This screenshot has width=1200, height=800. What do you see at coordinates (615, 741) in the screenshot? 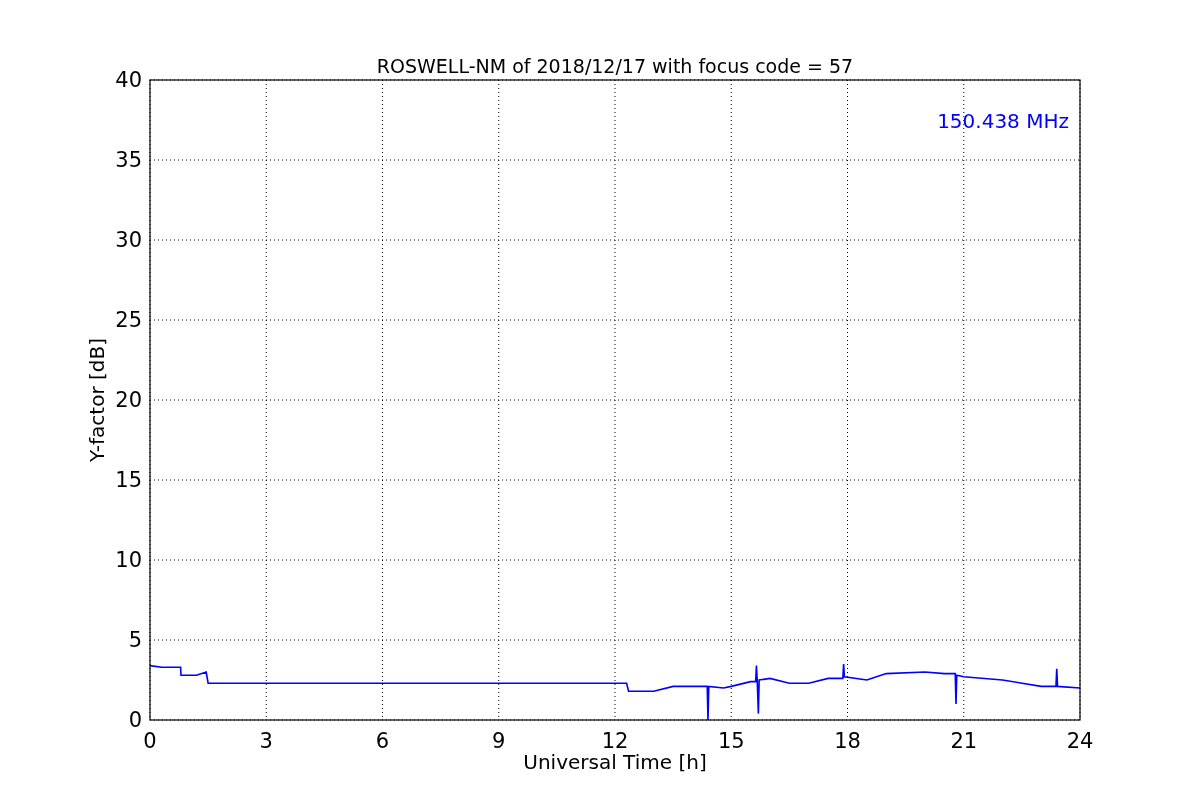
I see `x-tick-label: 12` at bounding box center [615, 741].